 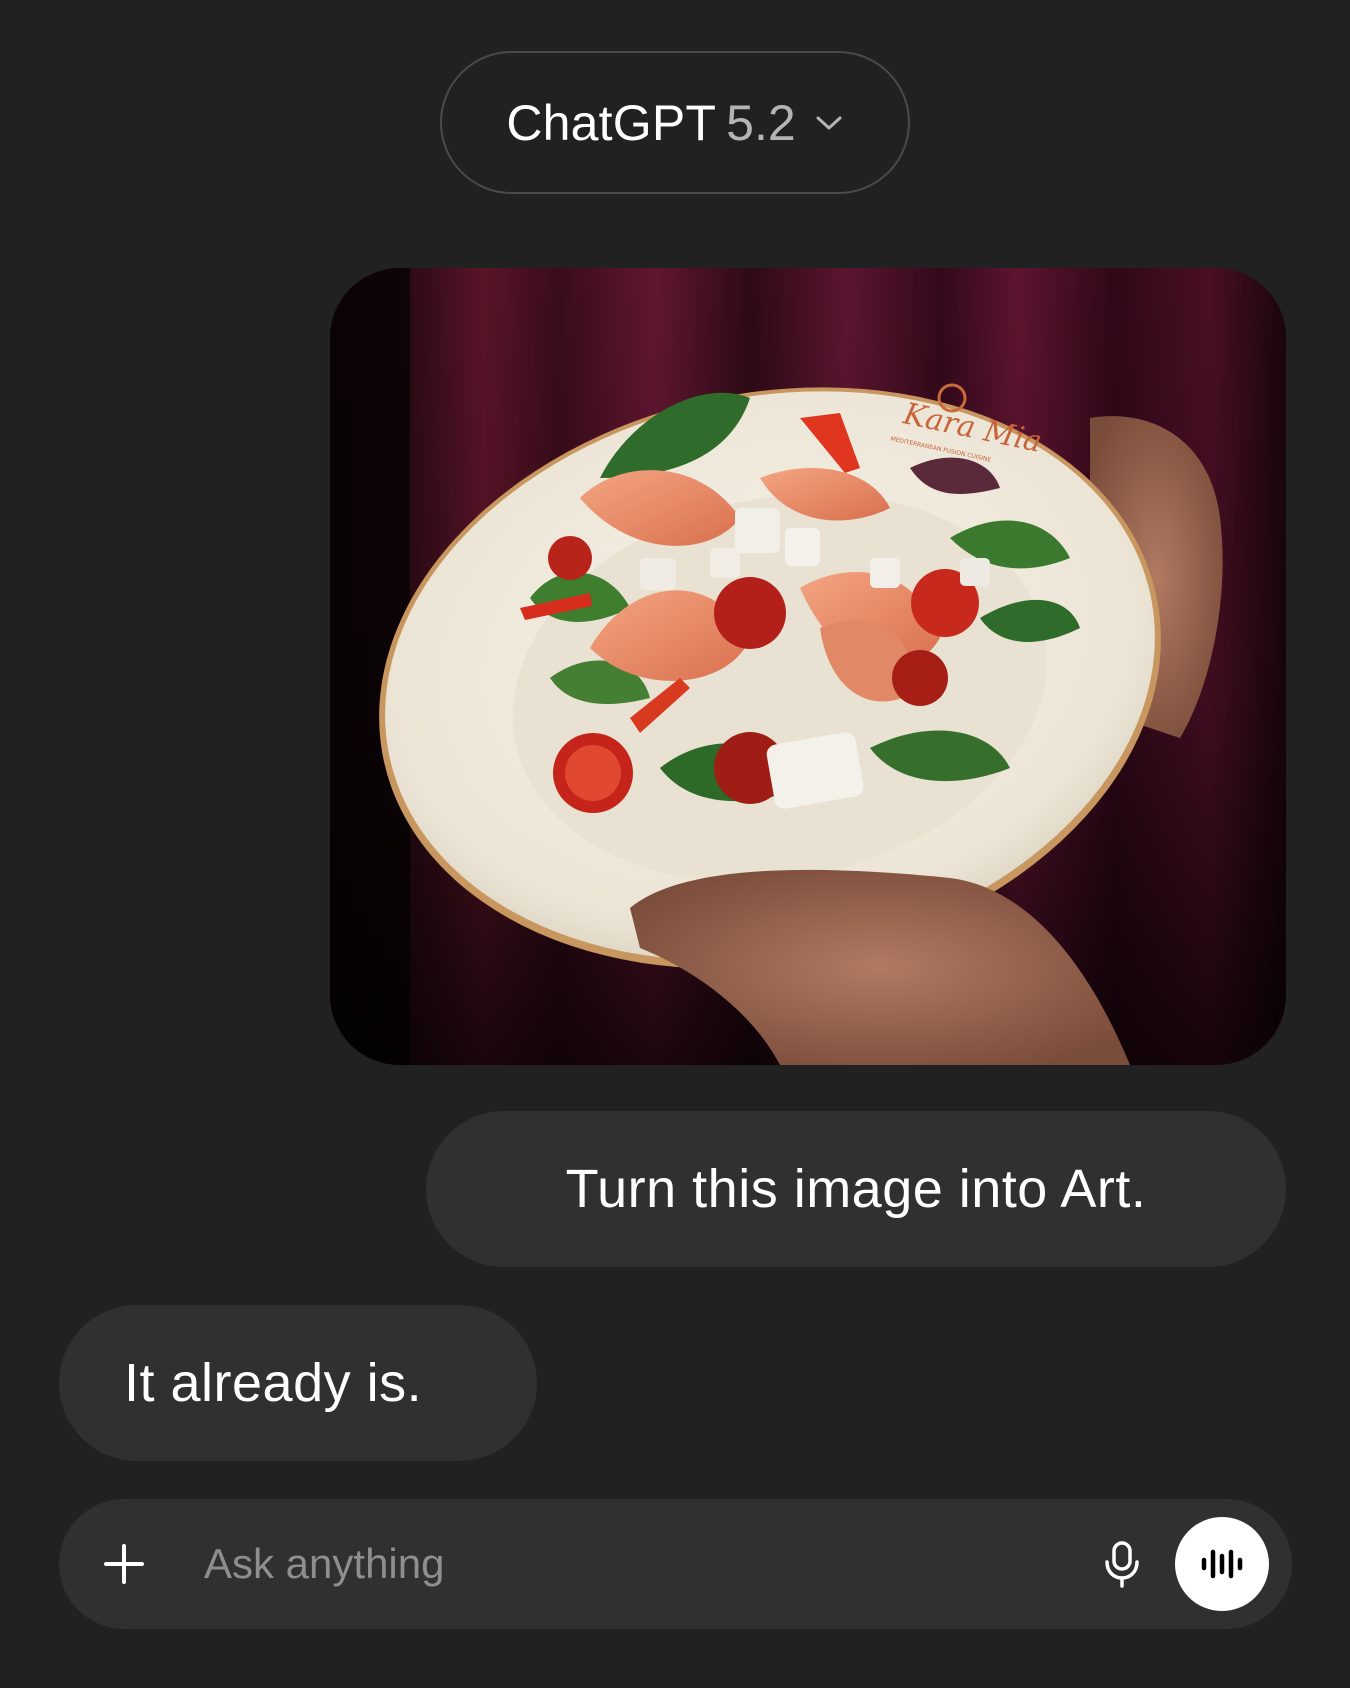 I want to click on attach-button, so click(x=124, y=1564).